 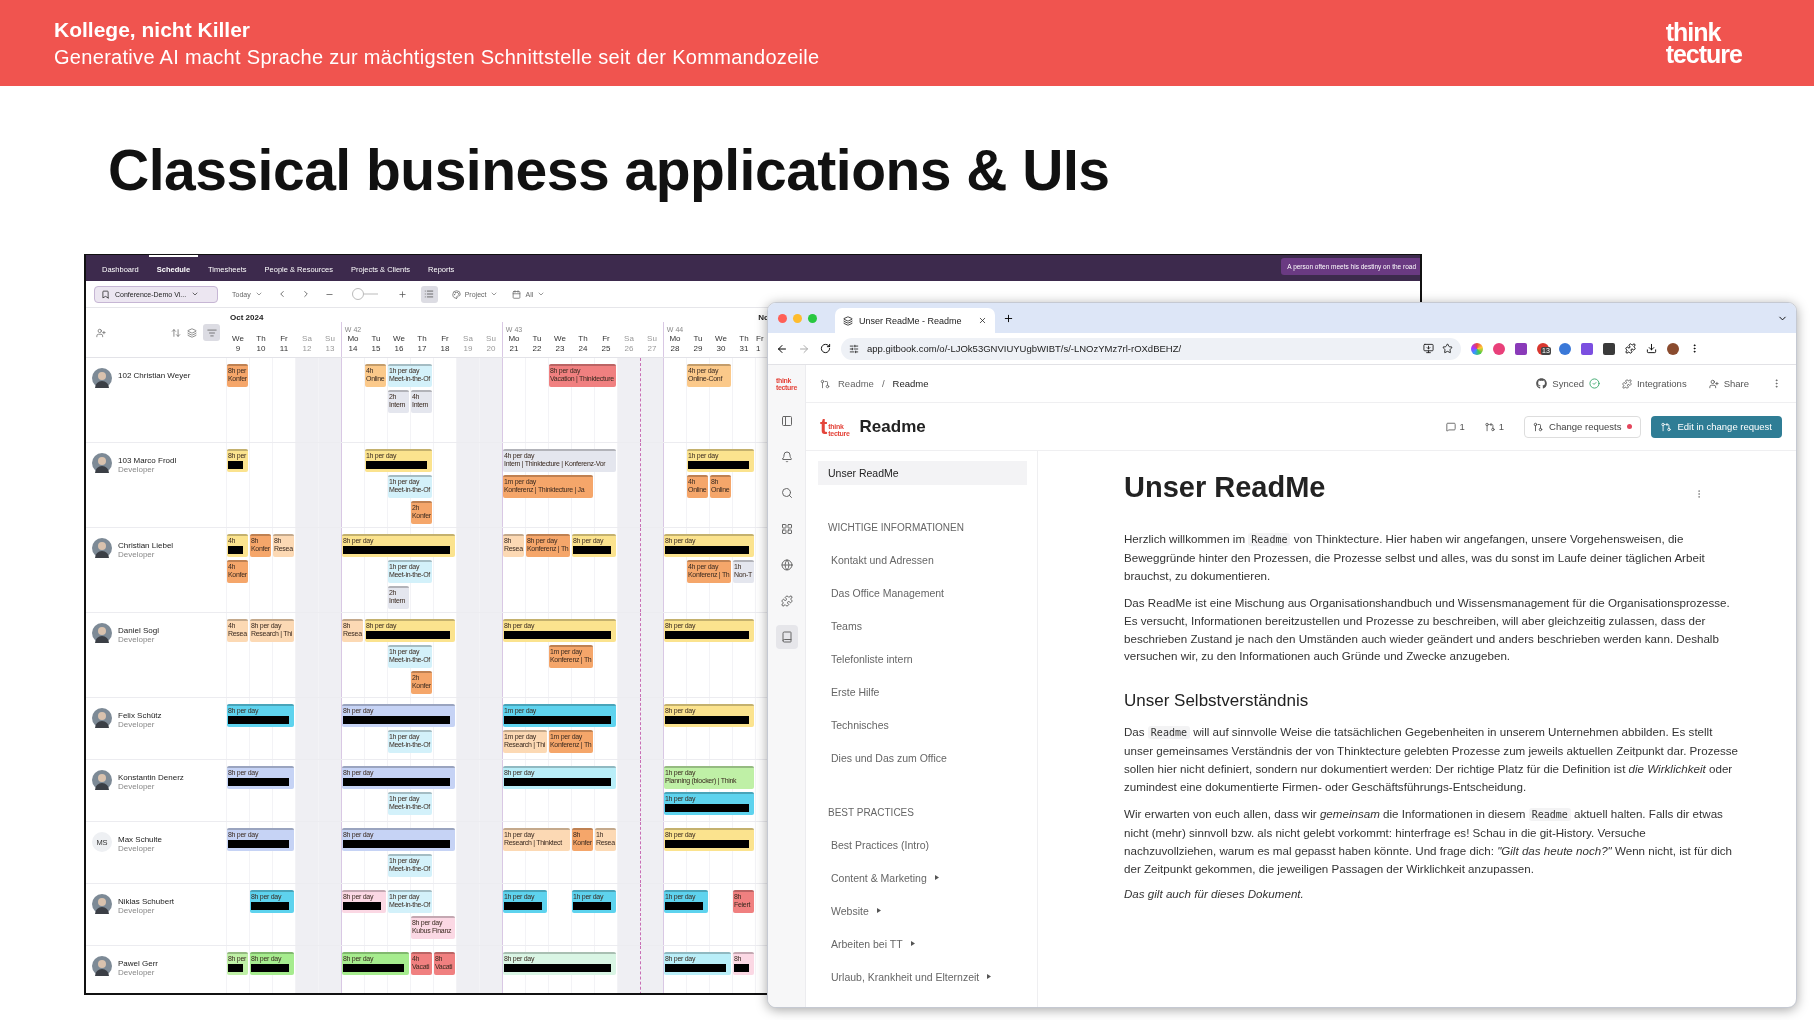 I want to click on install-icon, so click(x=1428, y=348).